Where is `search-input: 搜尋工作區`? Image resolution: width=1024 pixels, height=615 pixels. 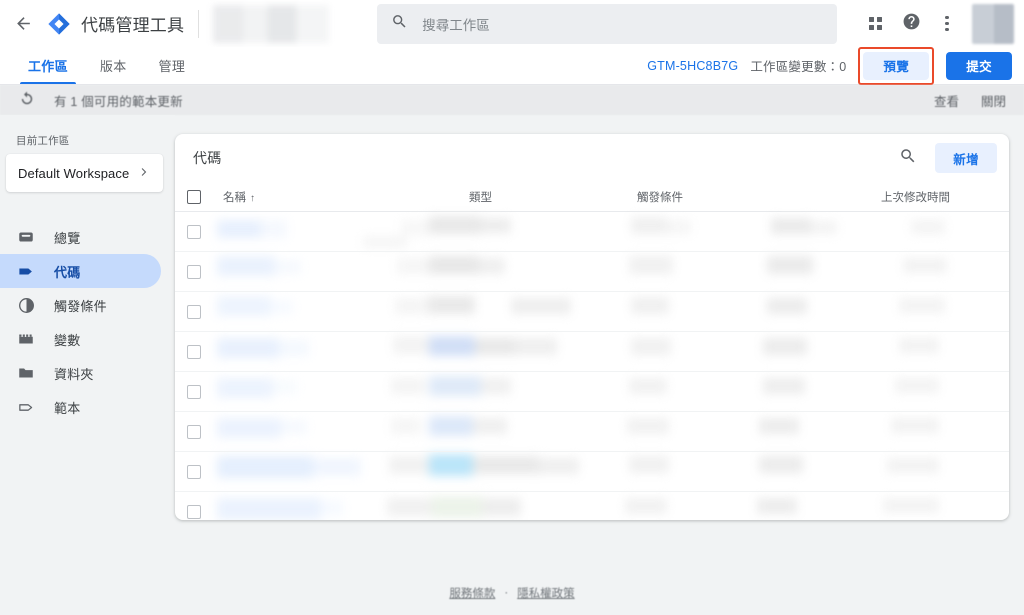 search-input: 搜尋工作區 is located at coordinates (607, 23).